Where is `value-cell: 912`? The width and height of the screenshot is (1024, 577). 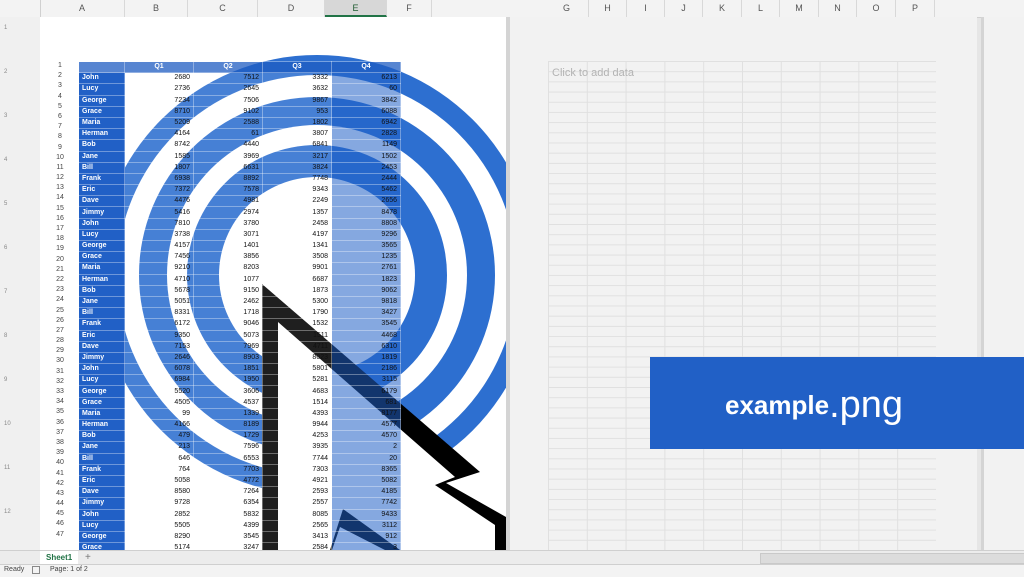
value-cell: 912 is located at coordinates (366, 537).